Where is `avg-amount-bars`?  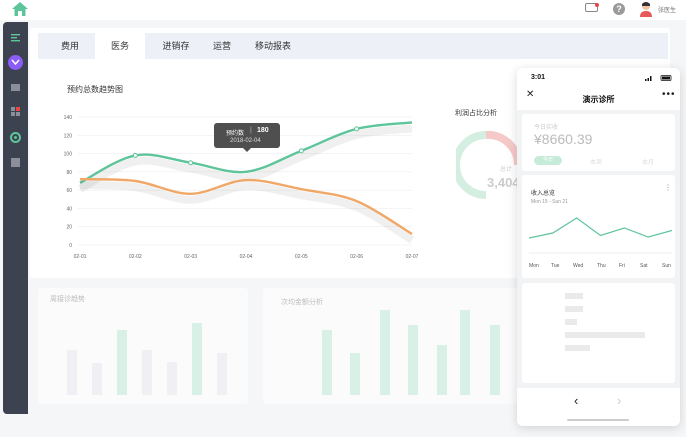 avg-amount-bars is located at coordinates (411, 352).